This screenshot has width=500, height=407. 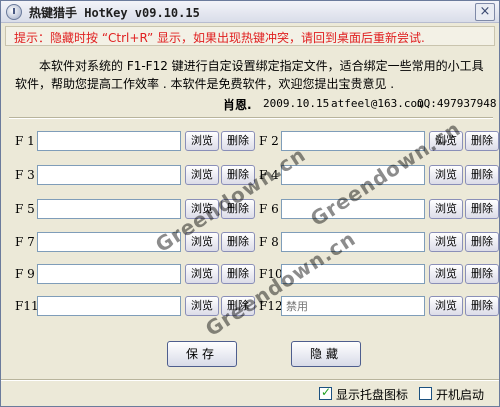 I want to click on f6-delete-button: 删除, so click(x=482, y=209).